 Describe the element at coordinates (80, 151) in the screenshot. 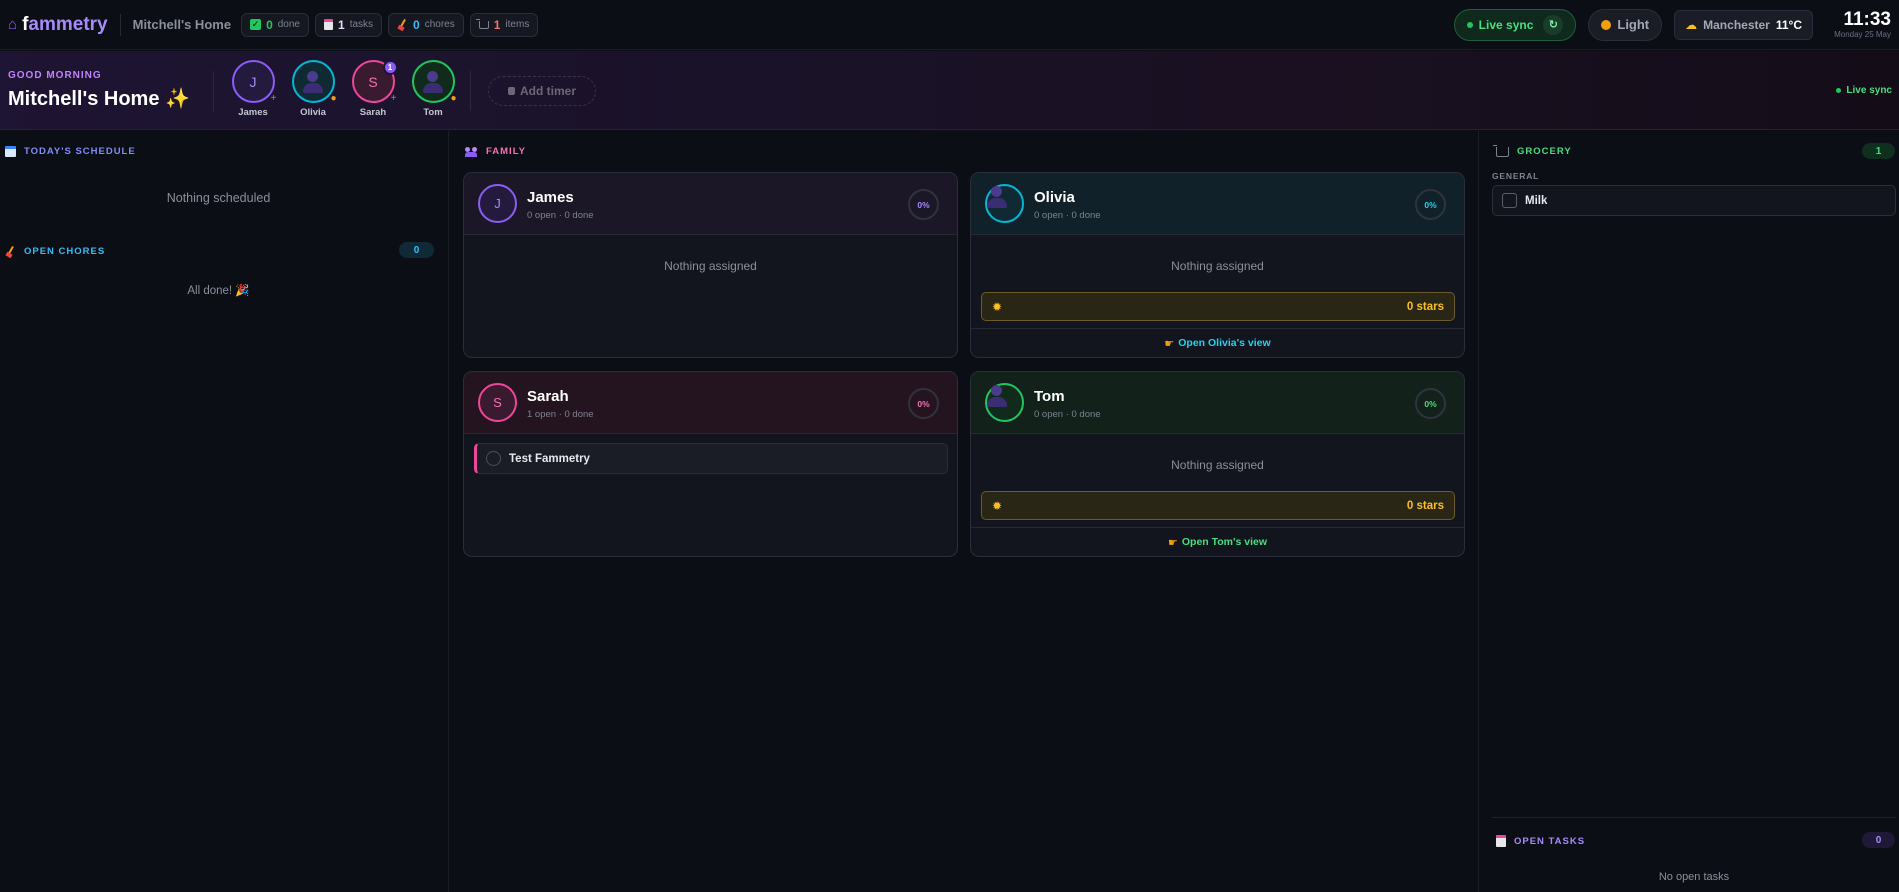

I see `schedule-title: TODAY'S SCHEDULE` at that location.